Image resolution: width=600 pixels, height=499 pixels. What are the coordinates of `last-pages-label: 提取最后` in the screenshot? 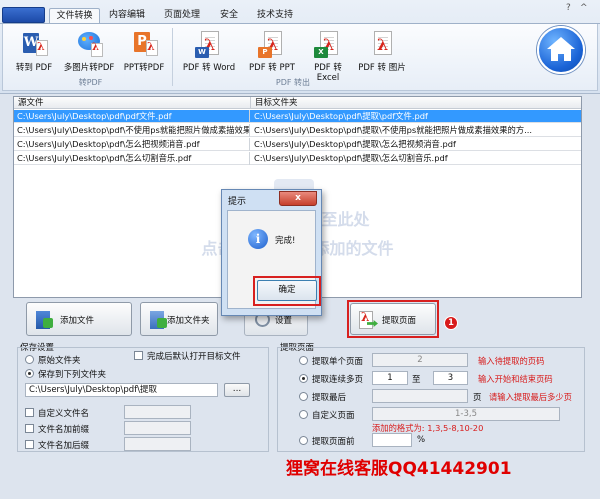 It's located at (329, 398).